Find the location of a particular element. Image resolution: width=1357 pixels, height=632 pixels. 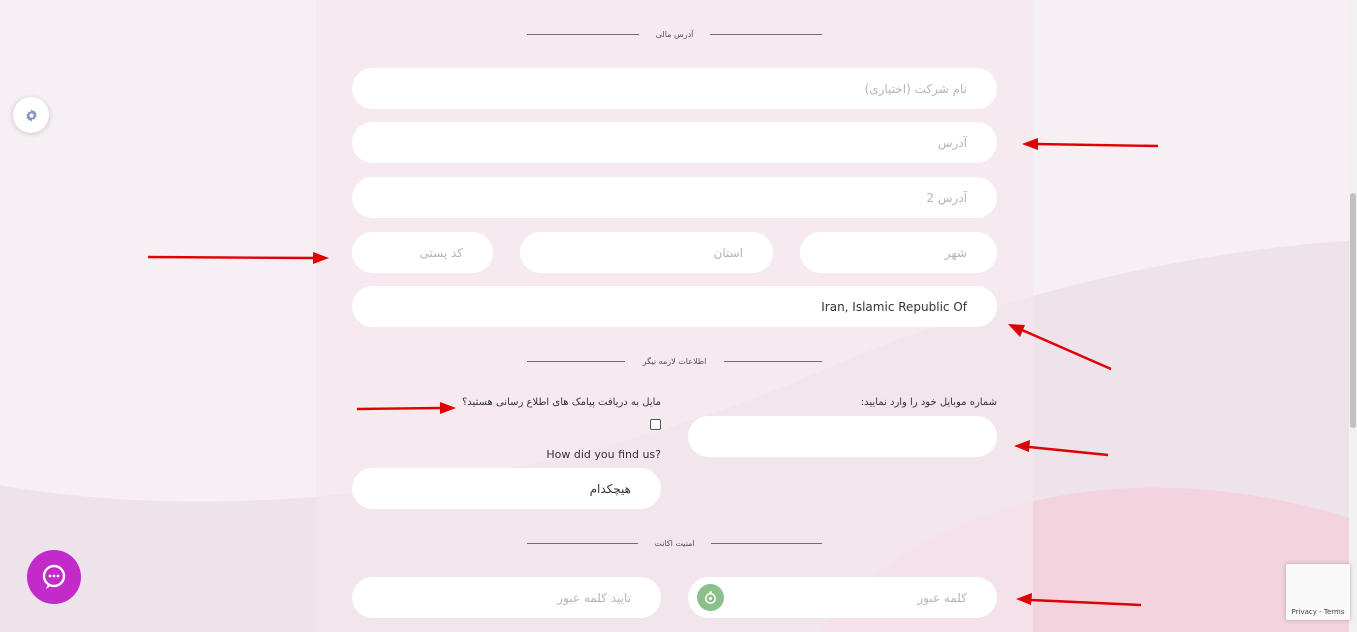

chat-bubble-icon is located at coordinates (54, 576).